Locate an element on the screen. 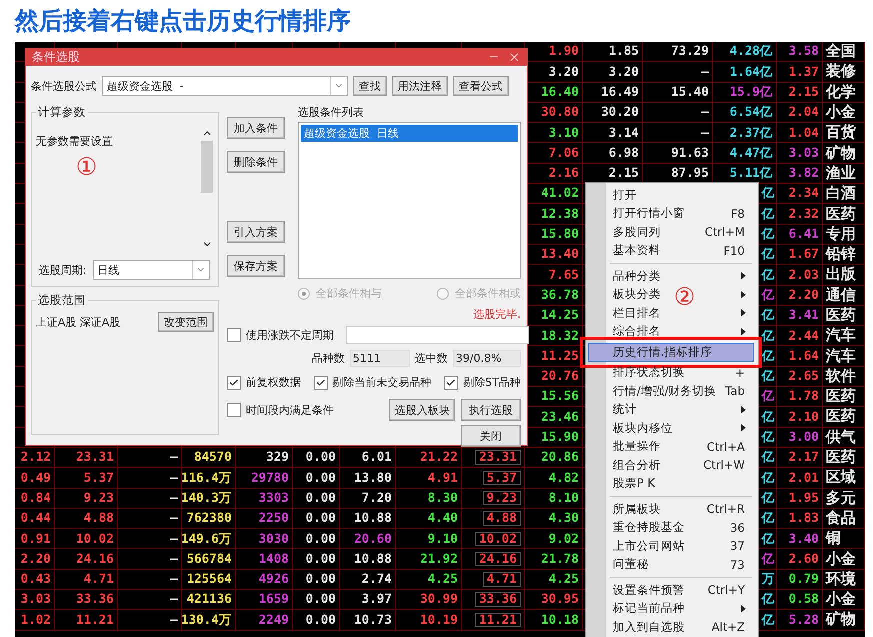 The width and height of the screenshot is (873, 637). list-label: 选股条件列表 is located at coordinates (331, 112).